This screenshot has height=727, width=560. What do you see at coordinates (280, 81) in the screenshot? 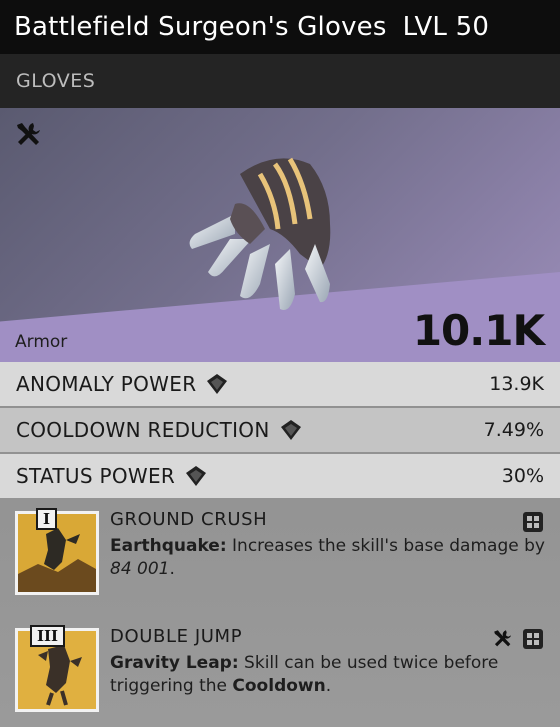
I see `category-bar: GLOVES` at bounding box center [280, 81].